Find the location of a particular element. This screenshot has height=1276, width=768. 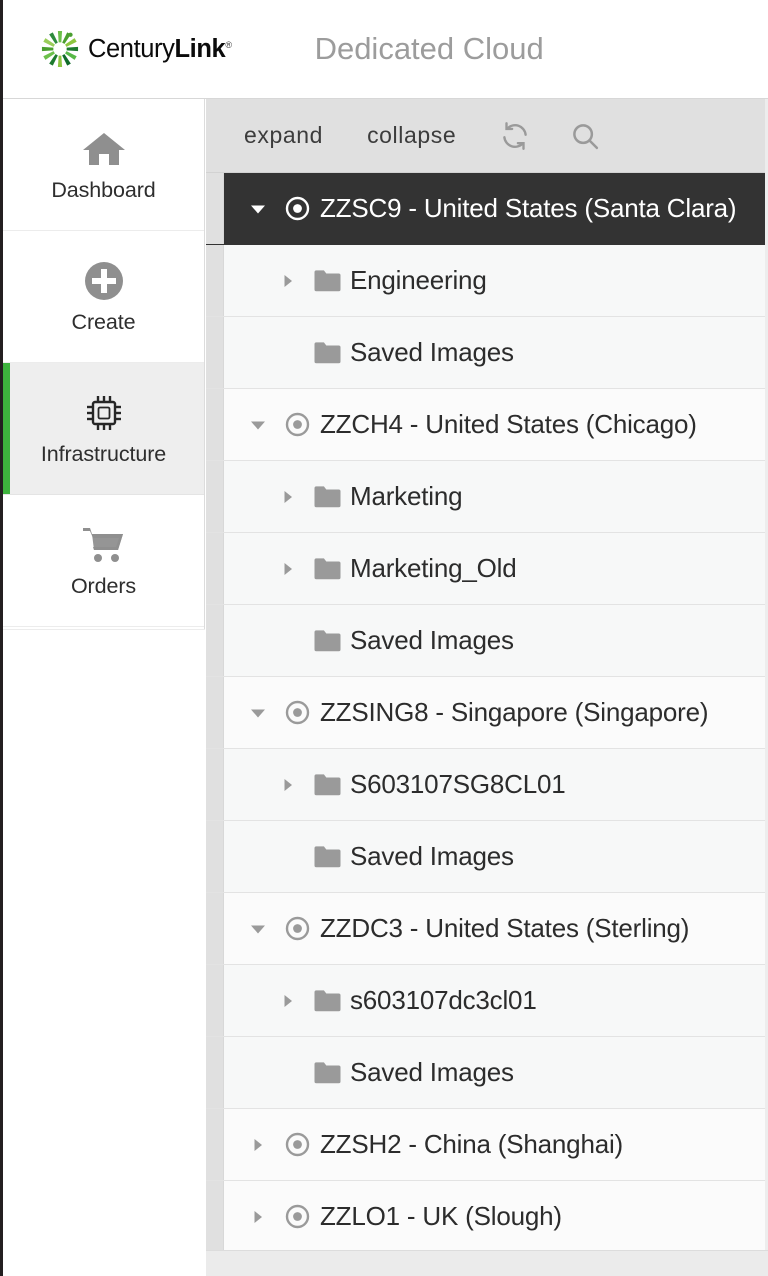

sidebar-item-create: Create is located at coordinates (103, 297).